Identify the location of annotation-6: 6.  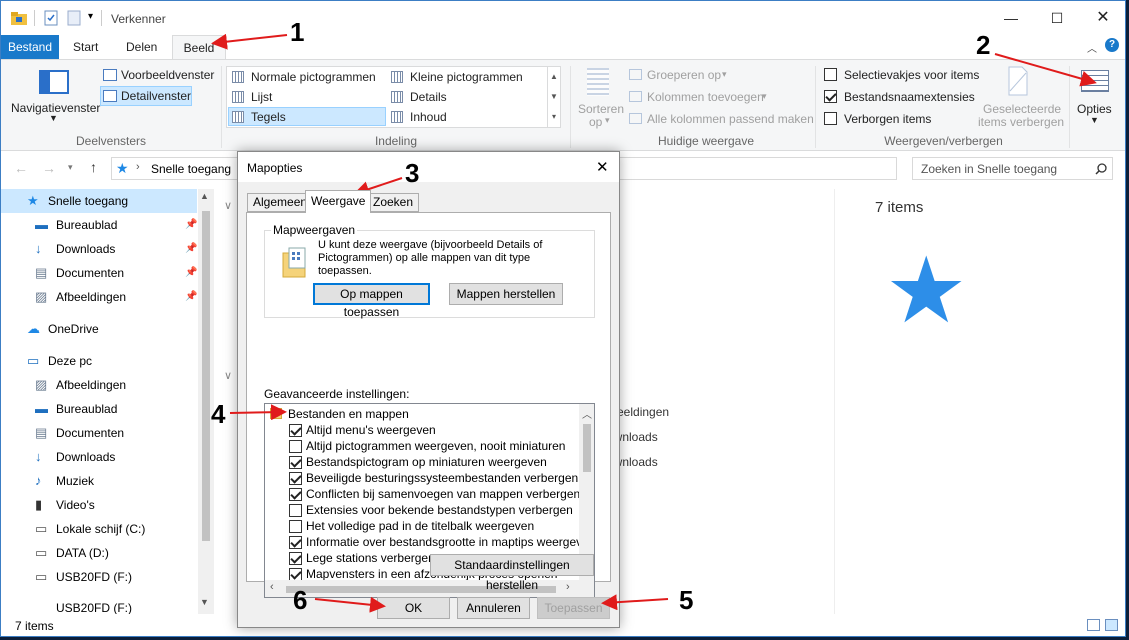
(300, 600).